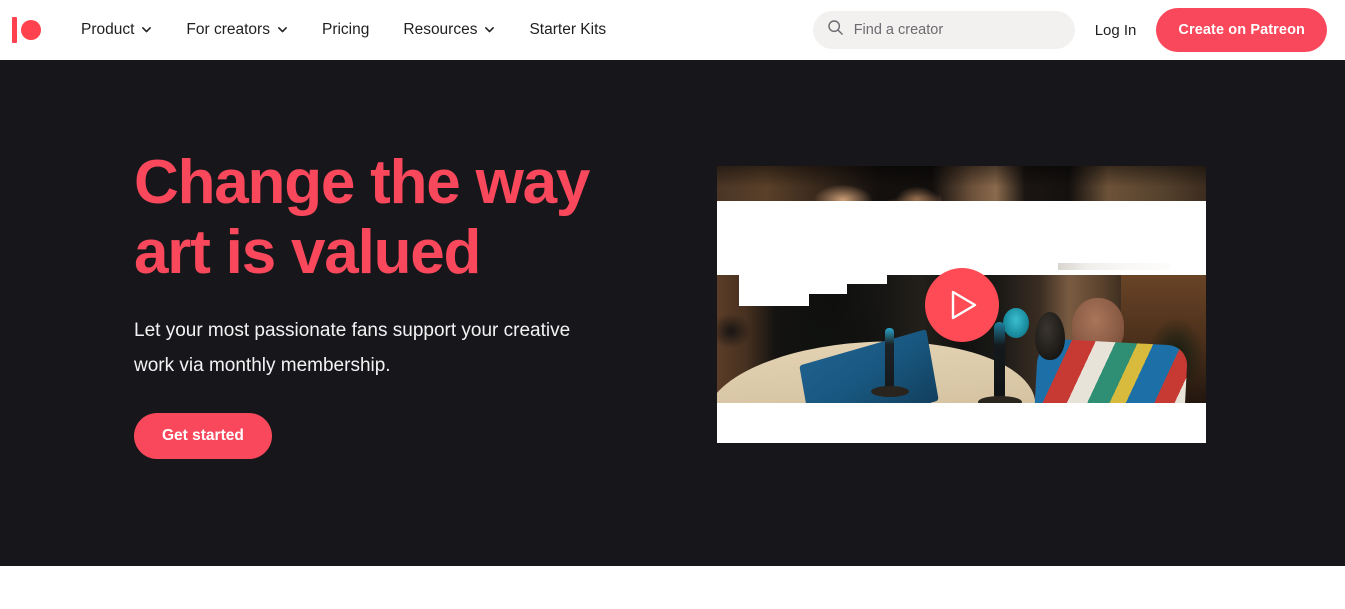  I want to click on hero-title-line-2: art is valued, so click(307, 252).